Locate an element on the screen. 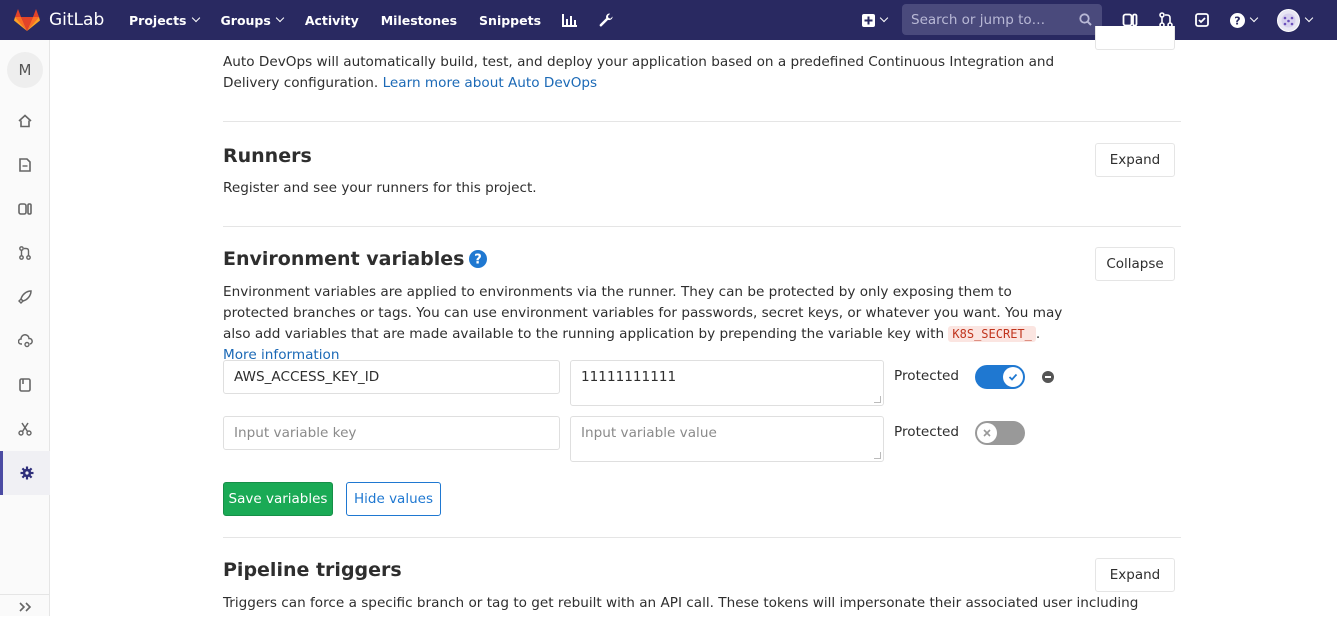  rocket-icon is located at coordinates (25, 297).